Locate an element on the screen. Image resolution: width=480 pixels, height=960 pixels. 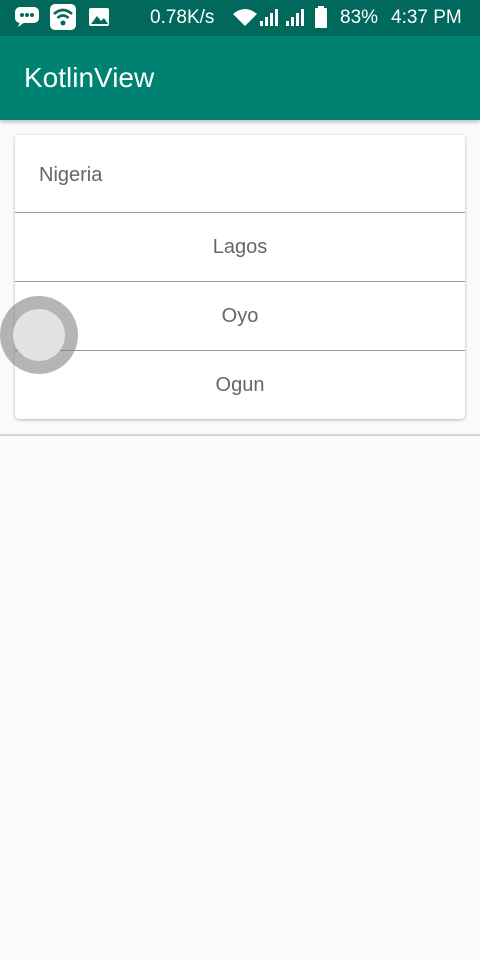
list-item-label: Ogun is located at coordinates (240, 385).